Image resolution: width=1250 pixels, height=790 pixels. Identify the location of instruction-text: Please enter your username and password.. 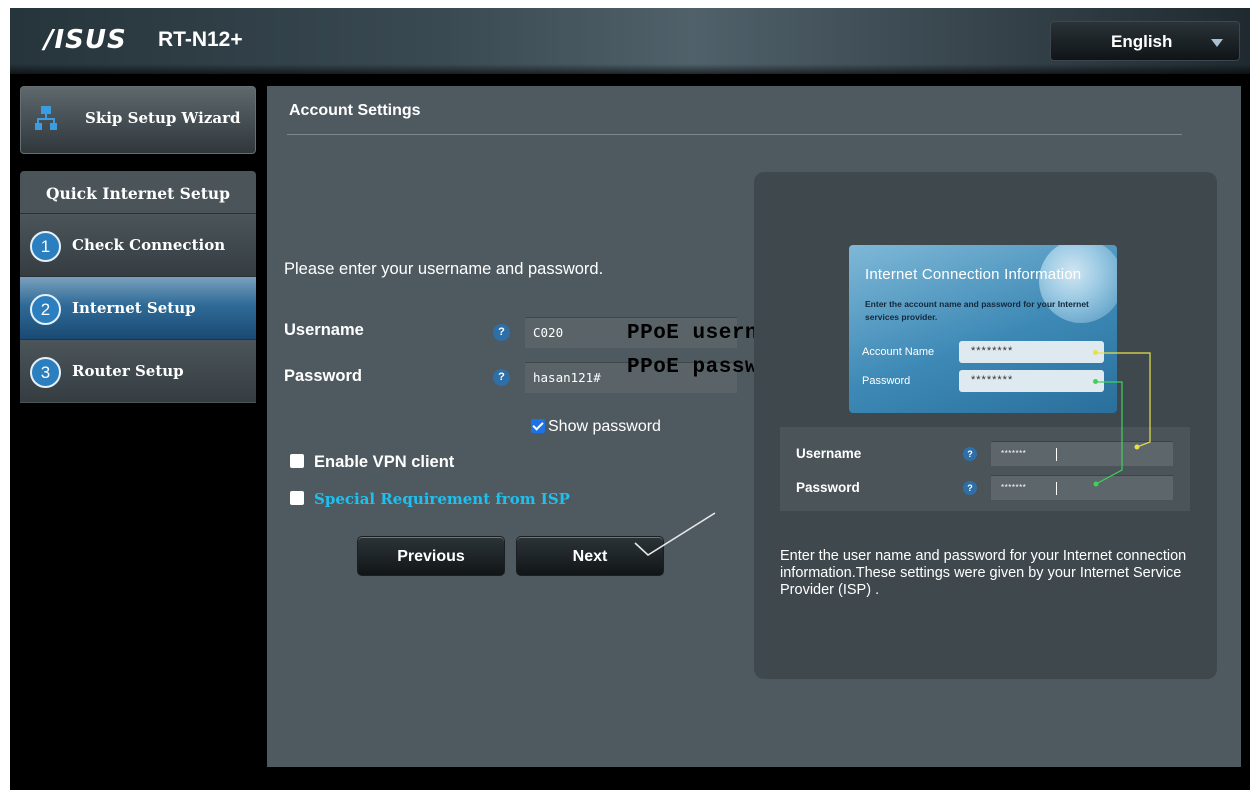
(444, 269).